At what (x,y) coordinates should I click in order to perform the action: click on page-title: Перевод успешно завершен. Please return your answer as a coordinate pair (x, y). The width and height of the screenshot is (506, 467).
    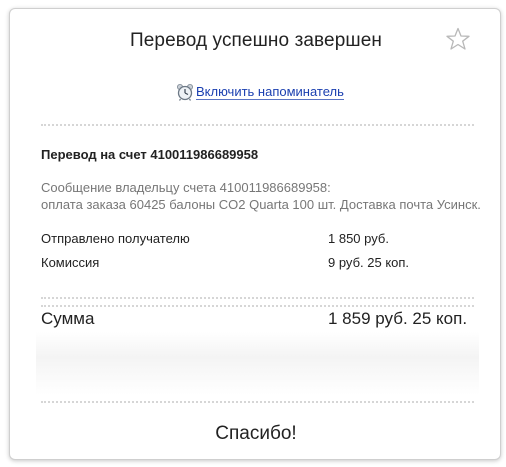
    Looking at the image, I should click on (256, 40).